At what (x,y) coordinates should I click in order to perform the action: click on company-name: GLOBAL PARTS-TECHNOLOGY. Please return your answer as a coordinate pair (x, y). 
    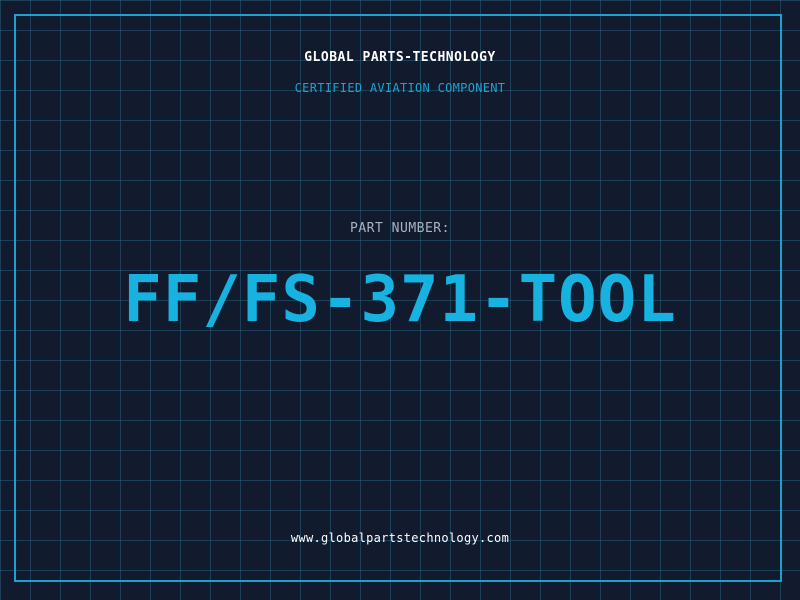
    Looking at the image, I should click on (400, 57).